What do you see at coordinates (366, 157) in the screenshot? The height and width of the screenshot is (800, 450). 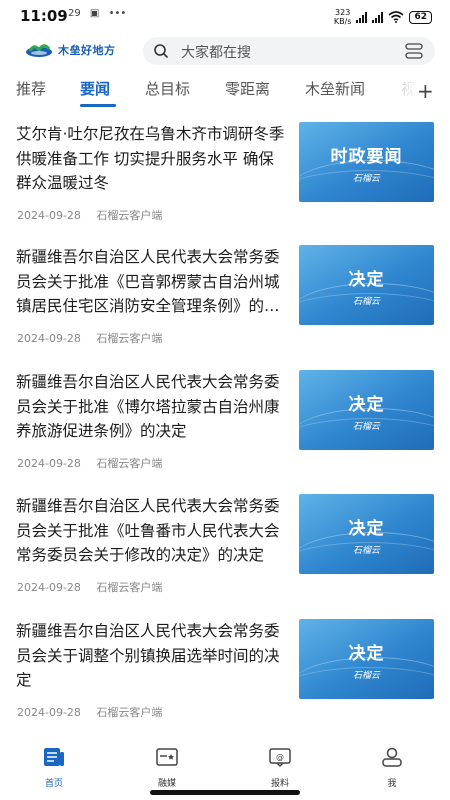 I see `thumbnail-caption: 时政要闻` at bounding box center [366, 157].